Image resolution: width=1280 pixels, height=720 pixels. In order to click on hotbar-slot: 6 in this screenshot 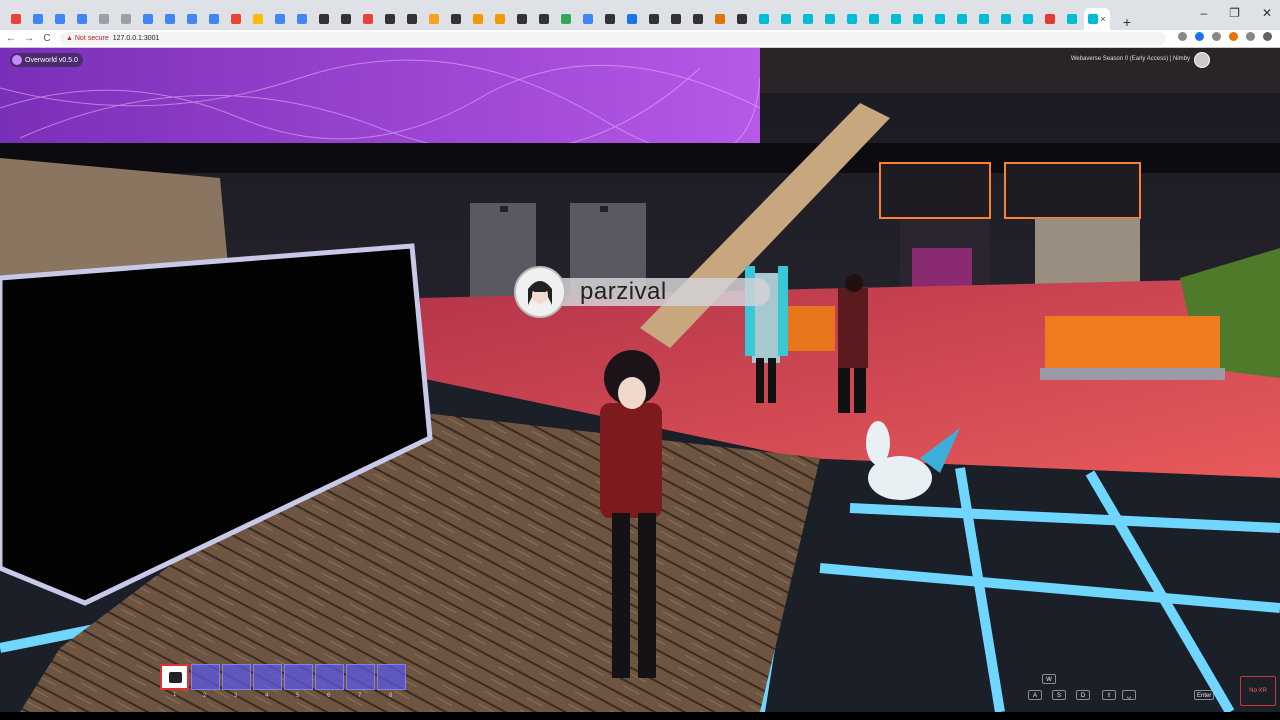, I will do `click(329, 681)`.